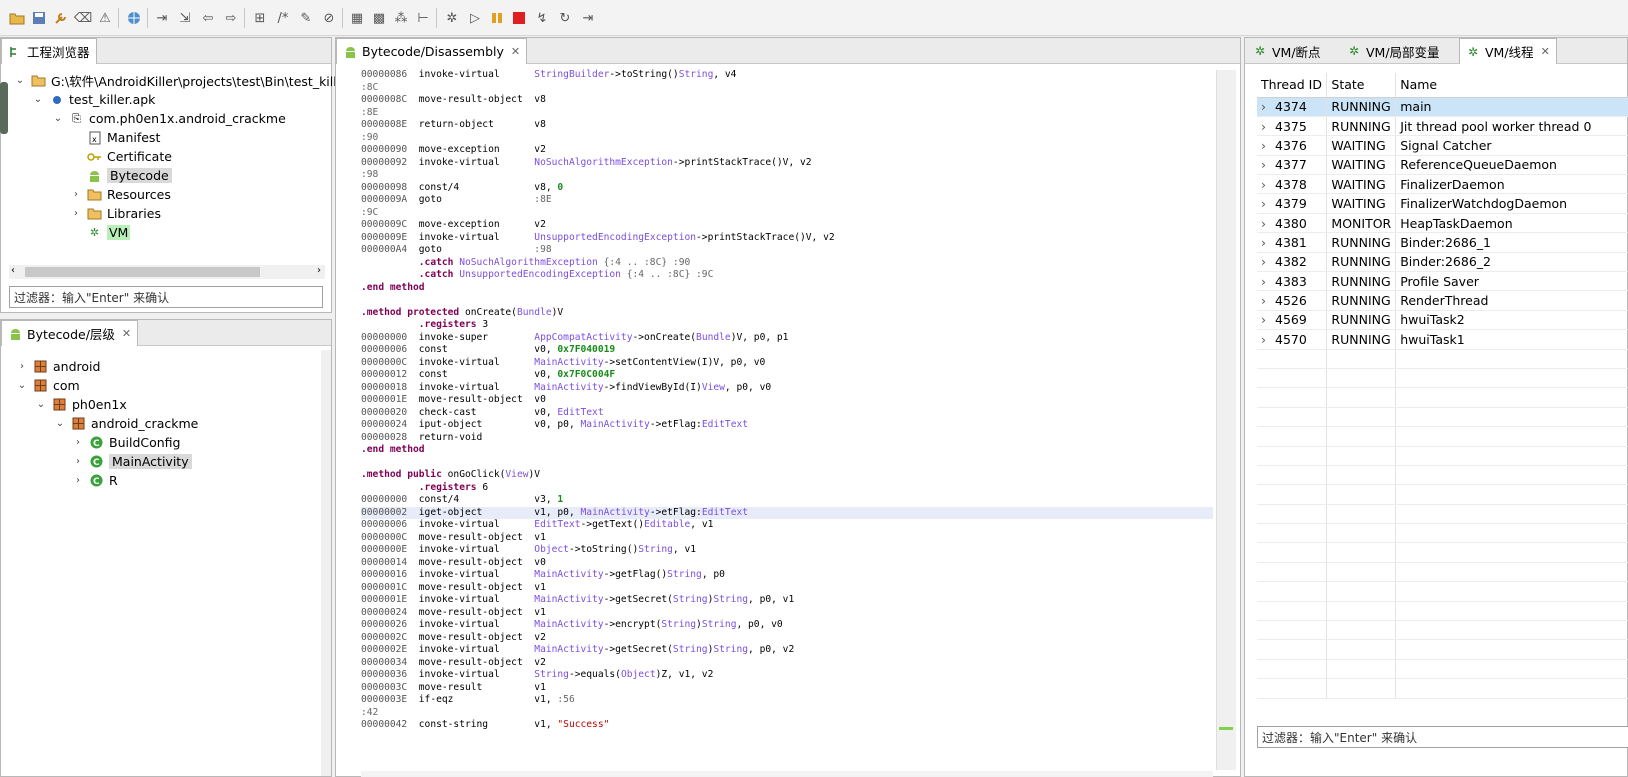 The width and height of the screenshot is (1628, 777). Describe the element at coordinates (185, 18) in the screenshot. I see `step-over-icon: ⇲` at that location.